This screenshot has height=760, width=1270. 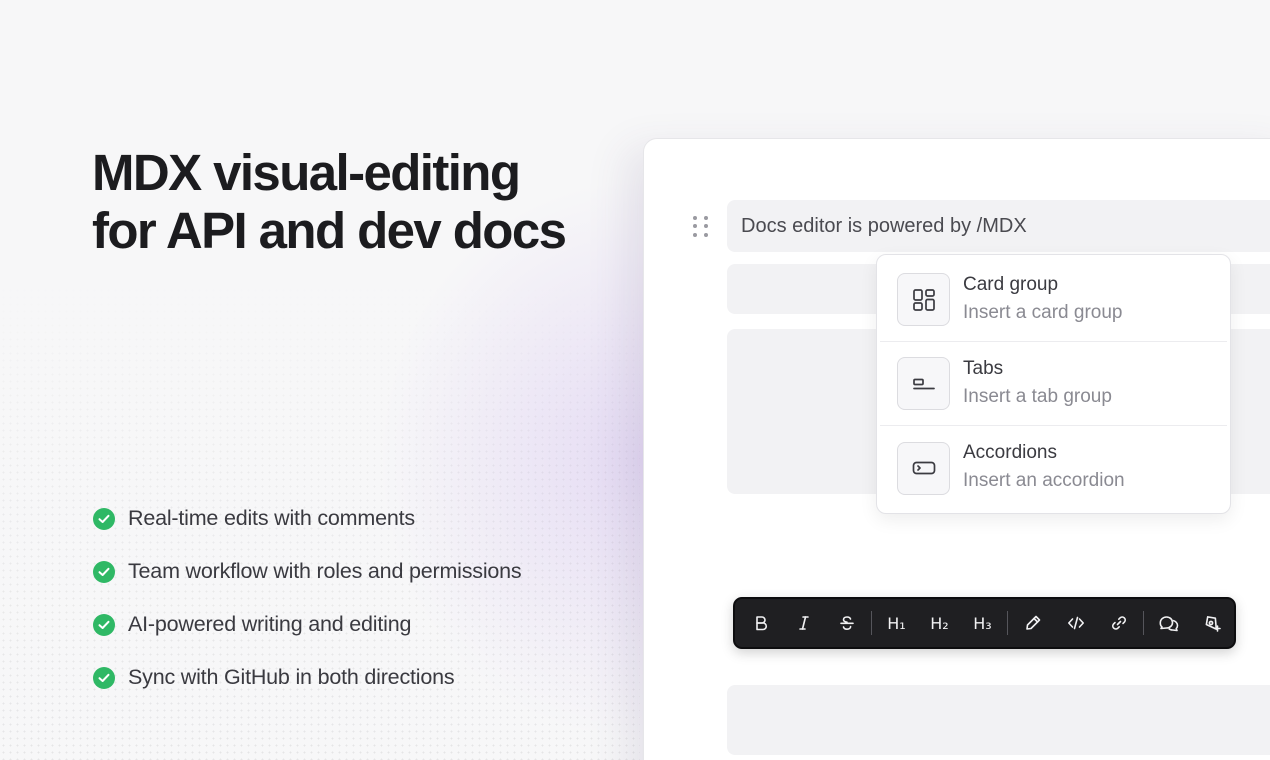 What do you see at coordinates (1044, 480) in the screenshot?
I see `menu-item-description: Insert an accordion` at bounding box center [1044, 480].